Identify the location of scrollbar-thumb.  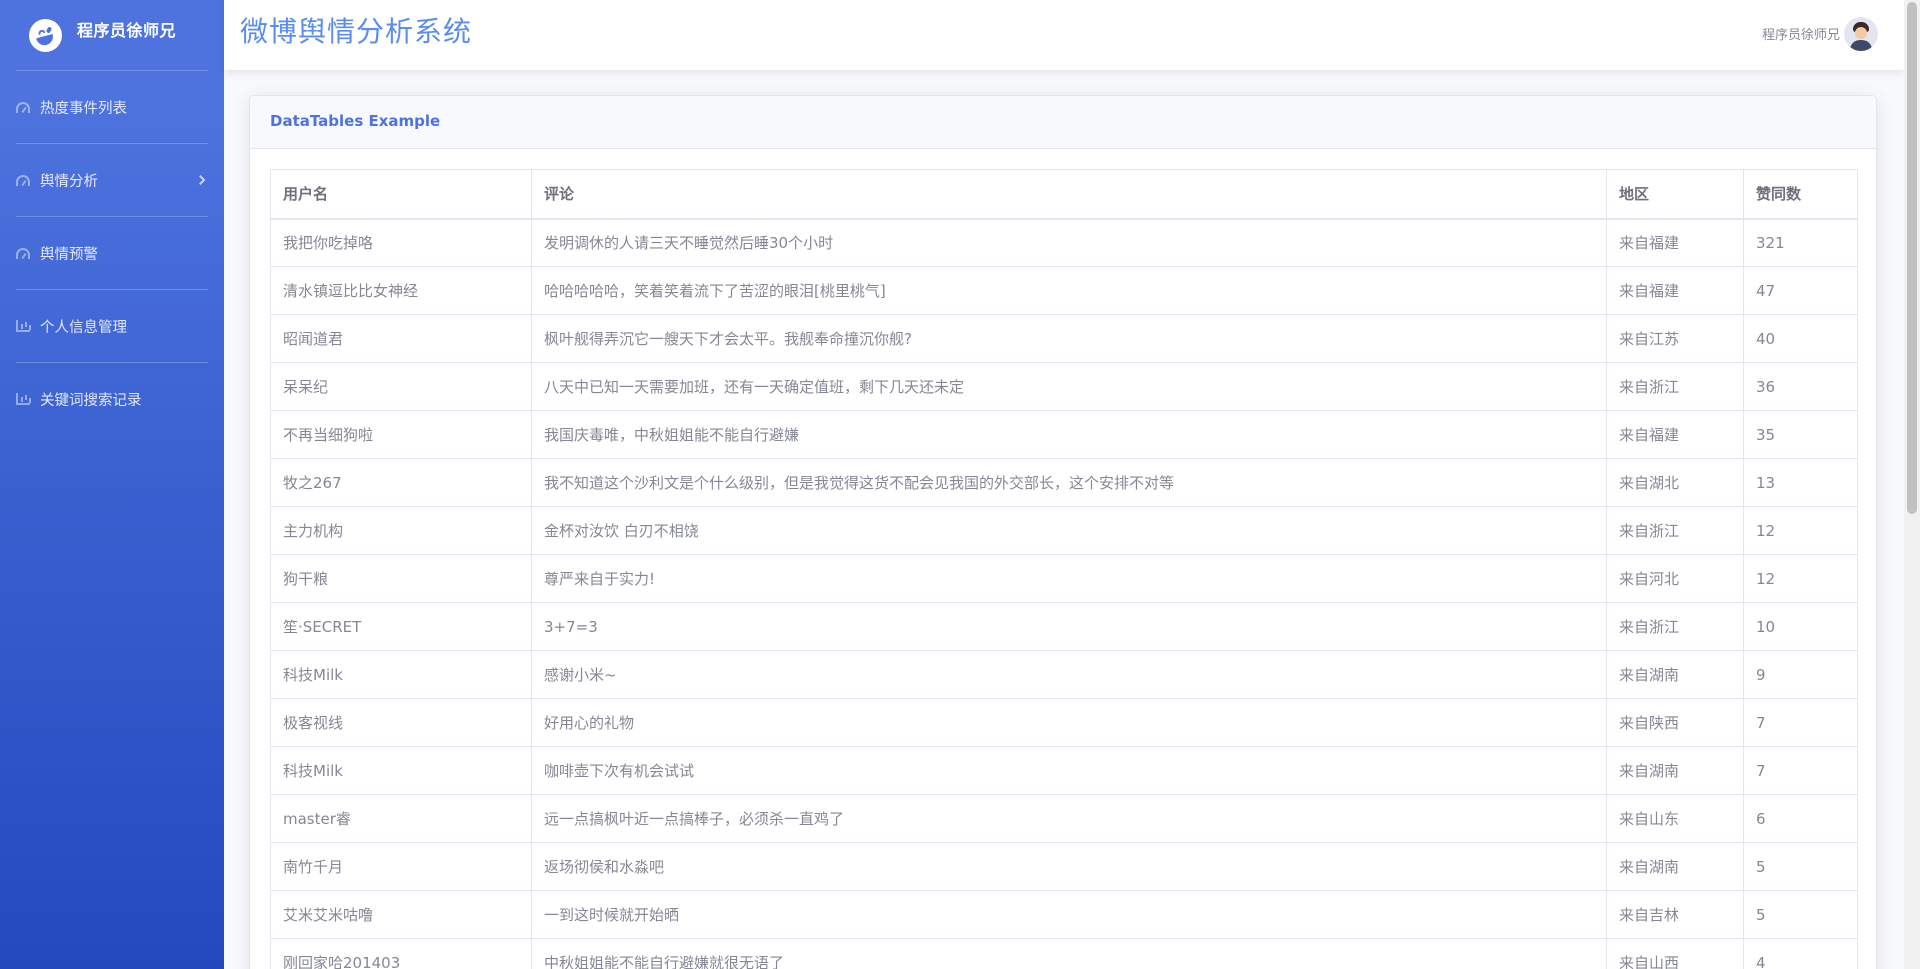
(1912, 258).